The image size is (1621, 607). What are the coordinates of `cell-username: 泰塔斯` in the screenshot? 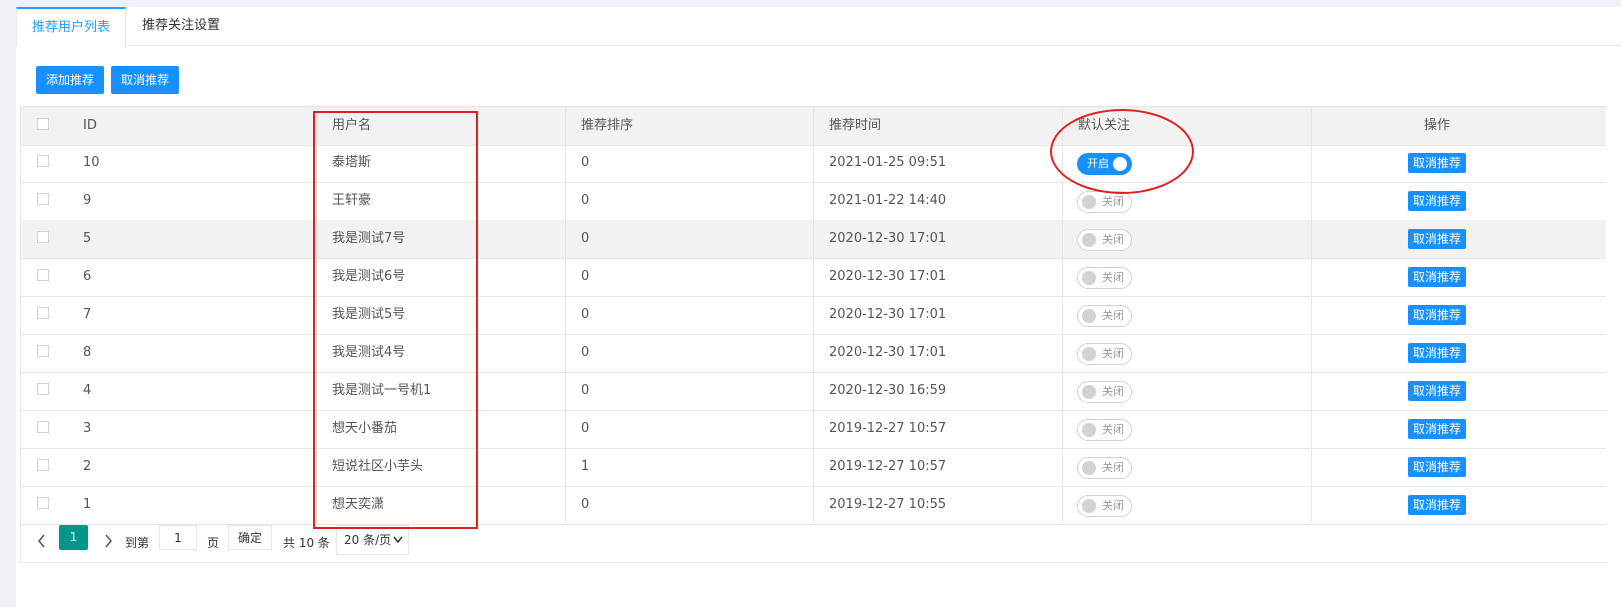 It's located at (352, 162).